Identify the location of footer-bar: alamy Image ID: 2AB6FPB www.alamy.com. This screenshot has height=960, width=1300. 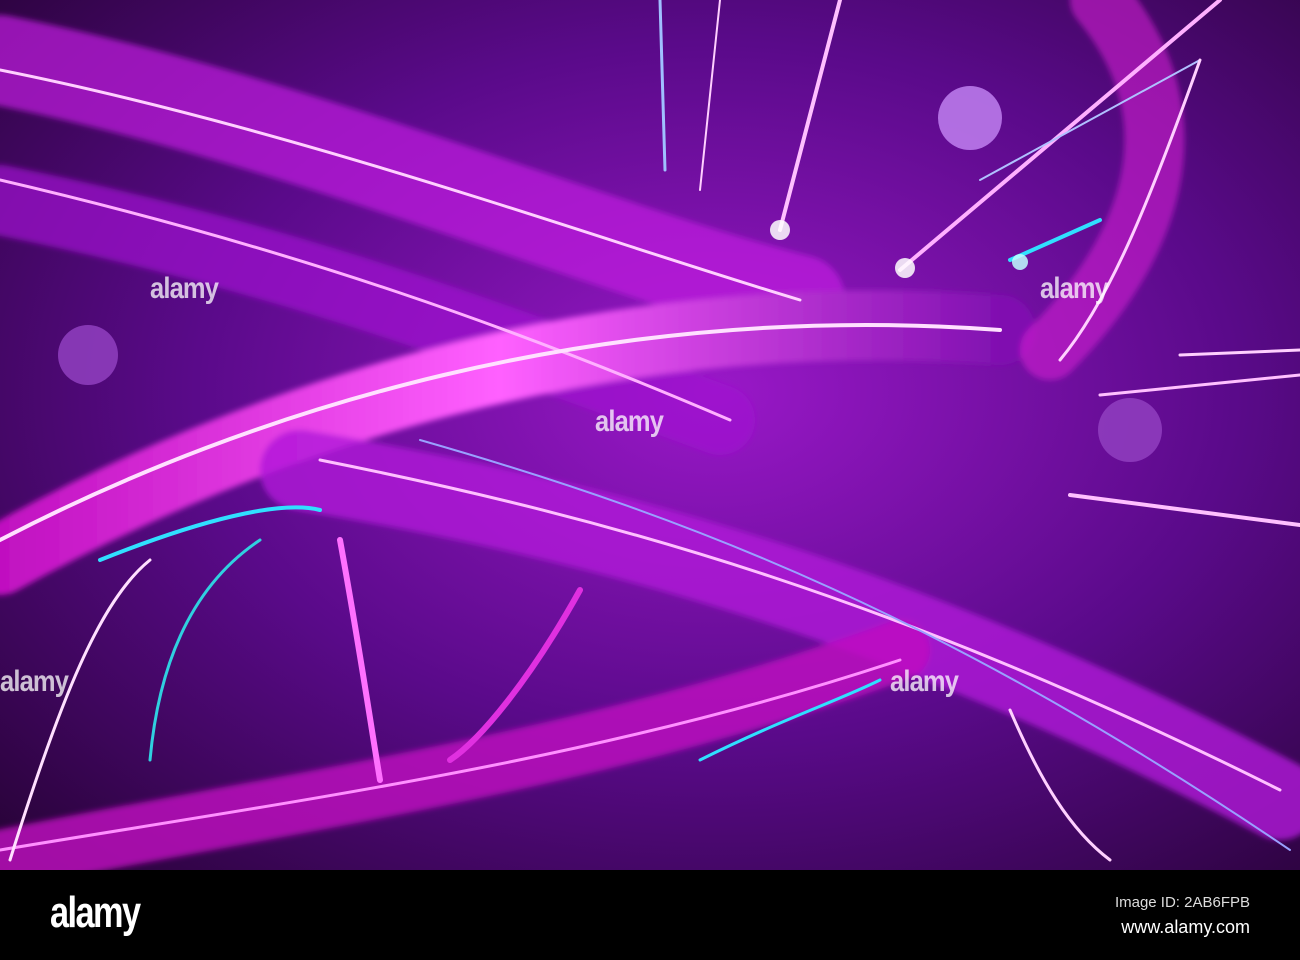
(650, 915).